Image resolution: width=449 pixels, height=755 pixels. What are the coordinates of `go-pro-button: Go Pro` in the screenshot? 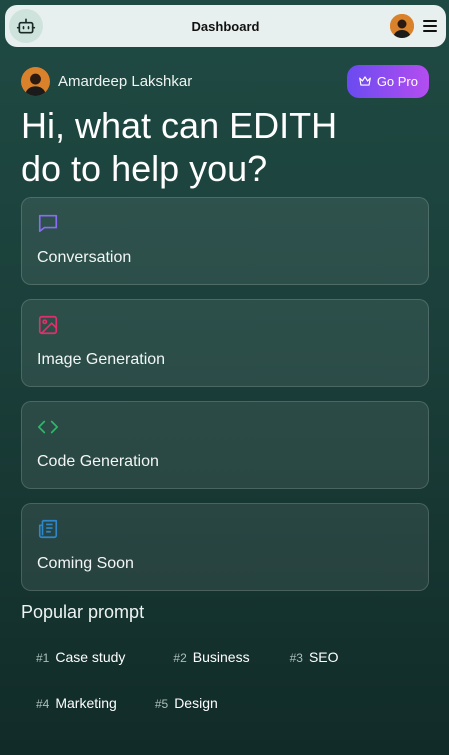 It's located at (387, 81).